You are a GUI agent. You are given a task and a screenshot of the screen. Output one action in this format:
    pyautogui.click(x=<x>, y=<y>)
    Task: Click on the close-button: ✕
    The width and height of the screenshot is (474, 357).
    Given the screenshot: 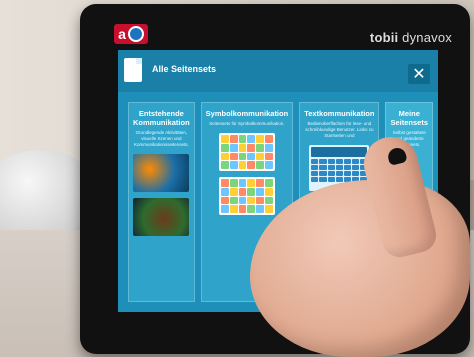 What is the action you would take?
    pyautogui.click(x=419, y=74)
    